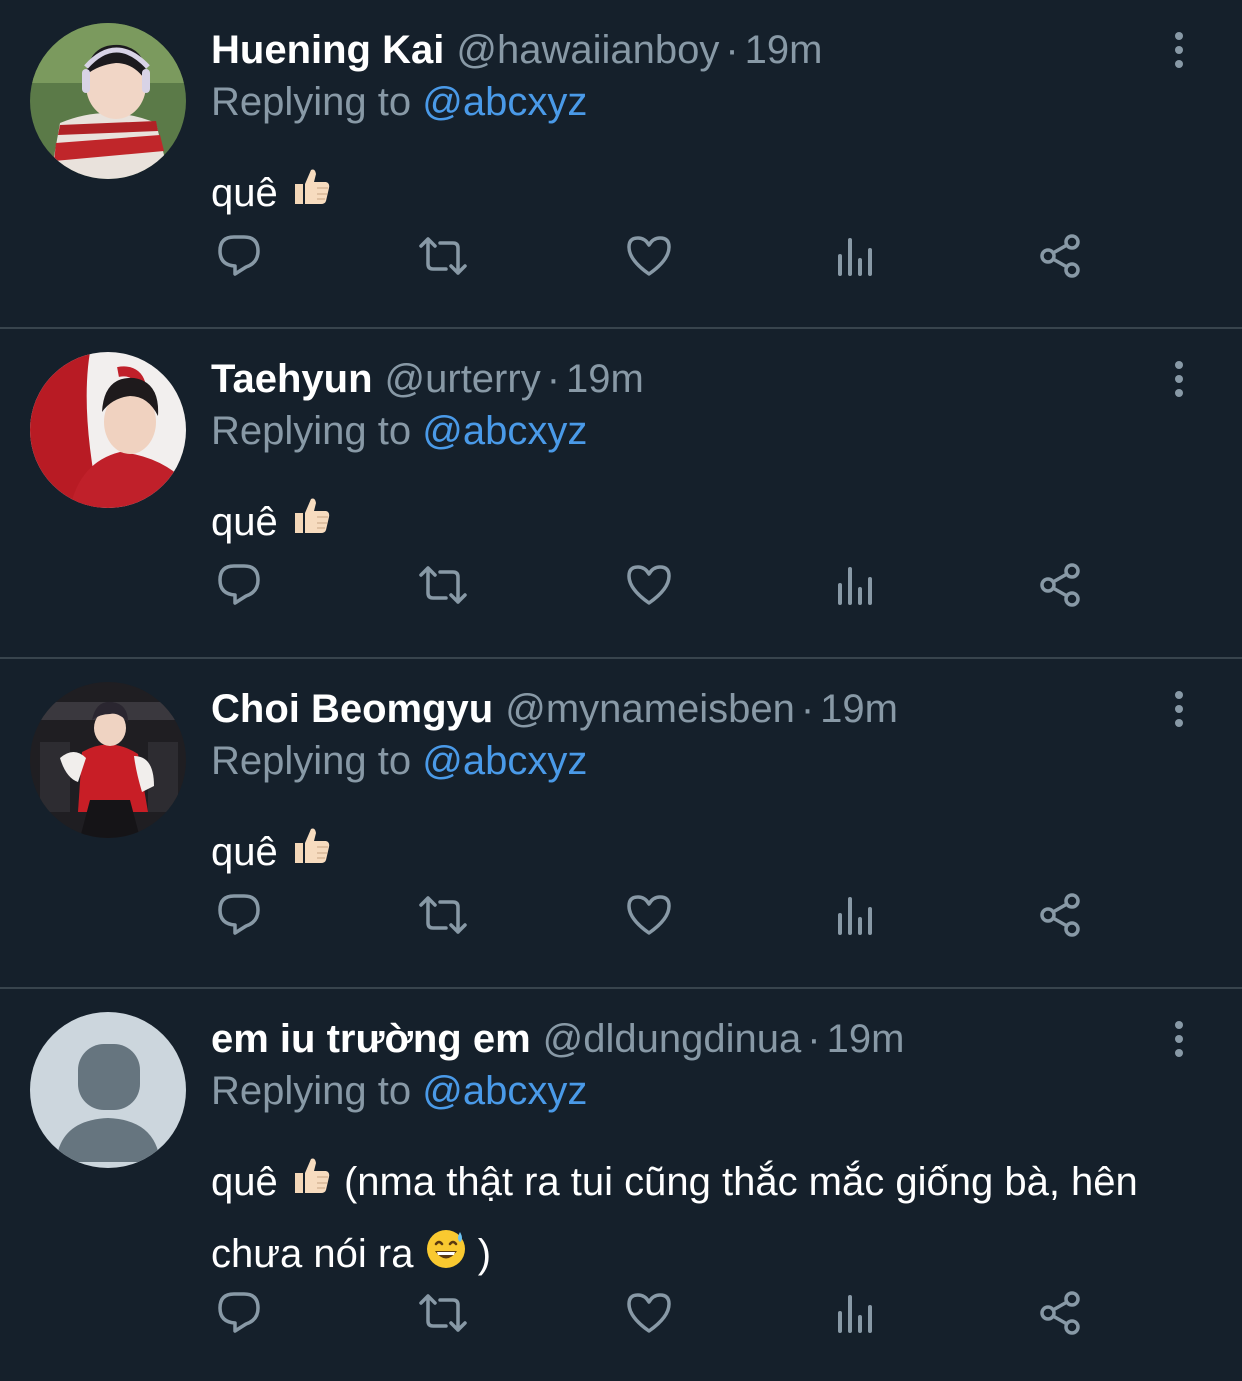  What do you see at coordinates (292, 379) in the screenshot?
I see `display-name: Taehyun` at bounding box center [292, 379].